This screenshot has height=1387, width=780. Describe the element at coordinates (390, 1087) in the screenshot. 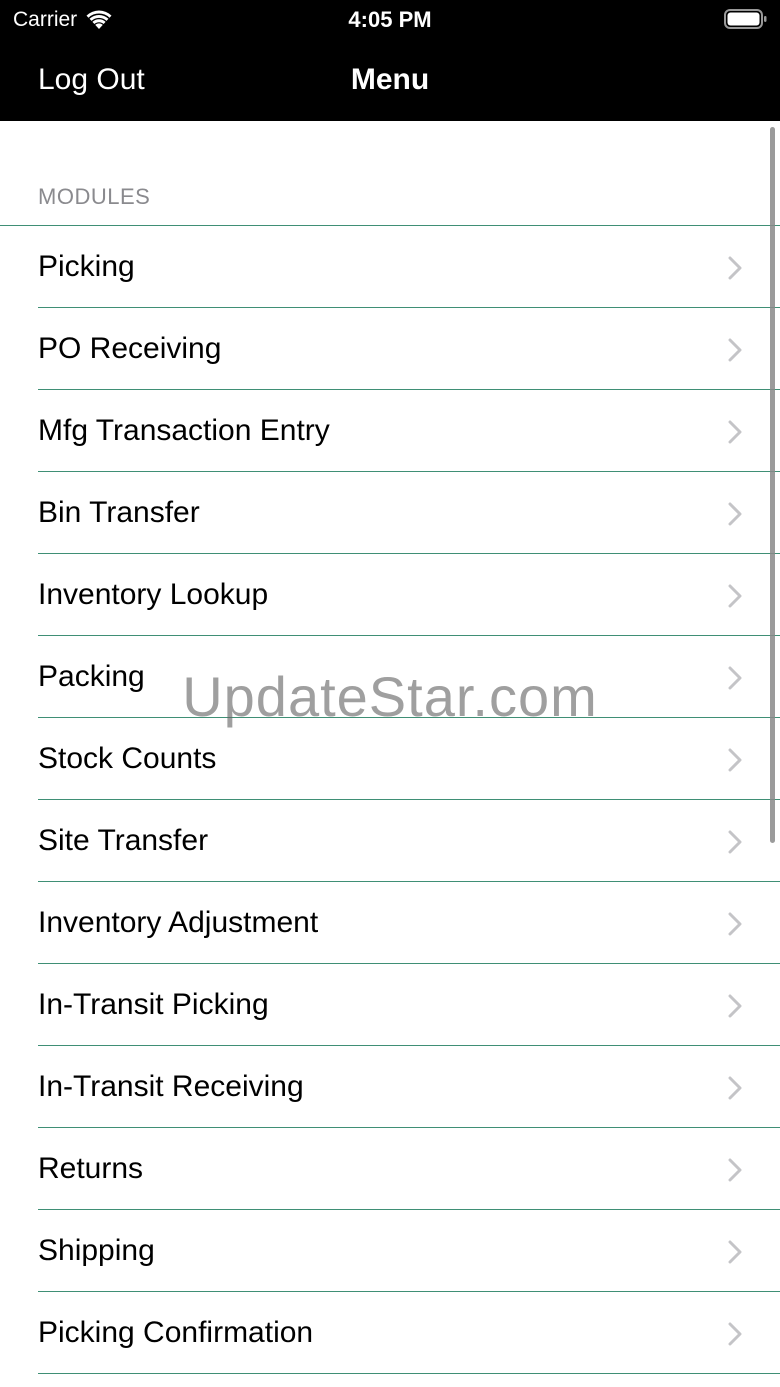

I see `list-item-in-transit-receiving: In-Transit Receiving` at that location.